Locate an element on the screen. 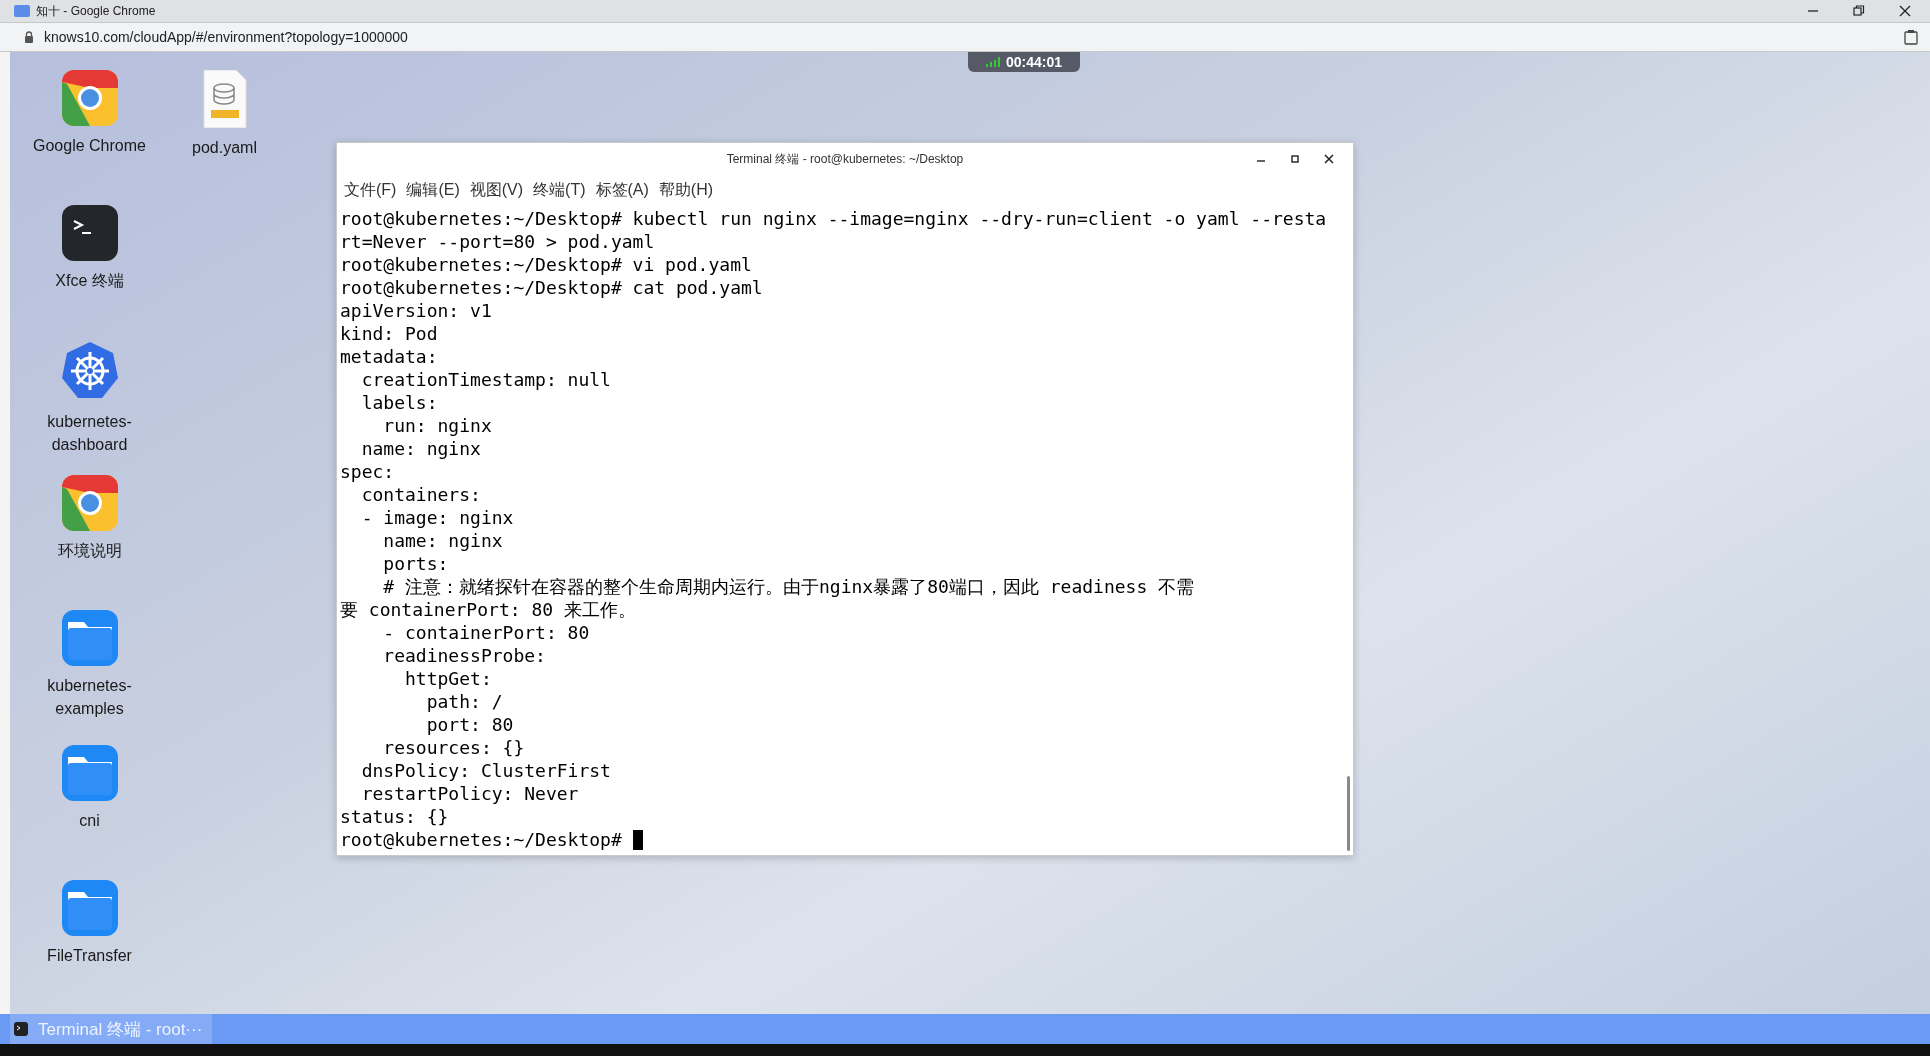  terminal-line: ports: is located at coordinates (415, 563).